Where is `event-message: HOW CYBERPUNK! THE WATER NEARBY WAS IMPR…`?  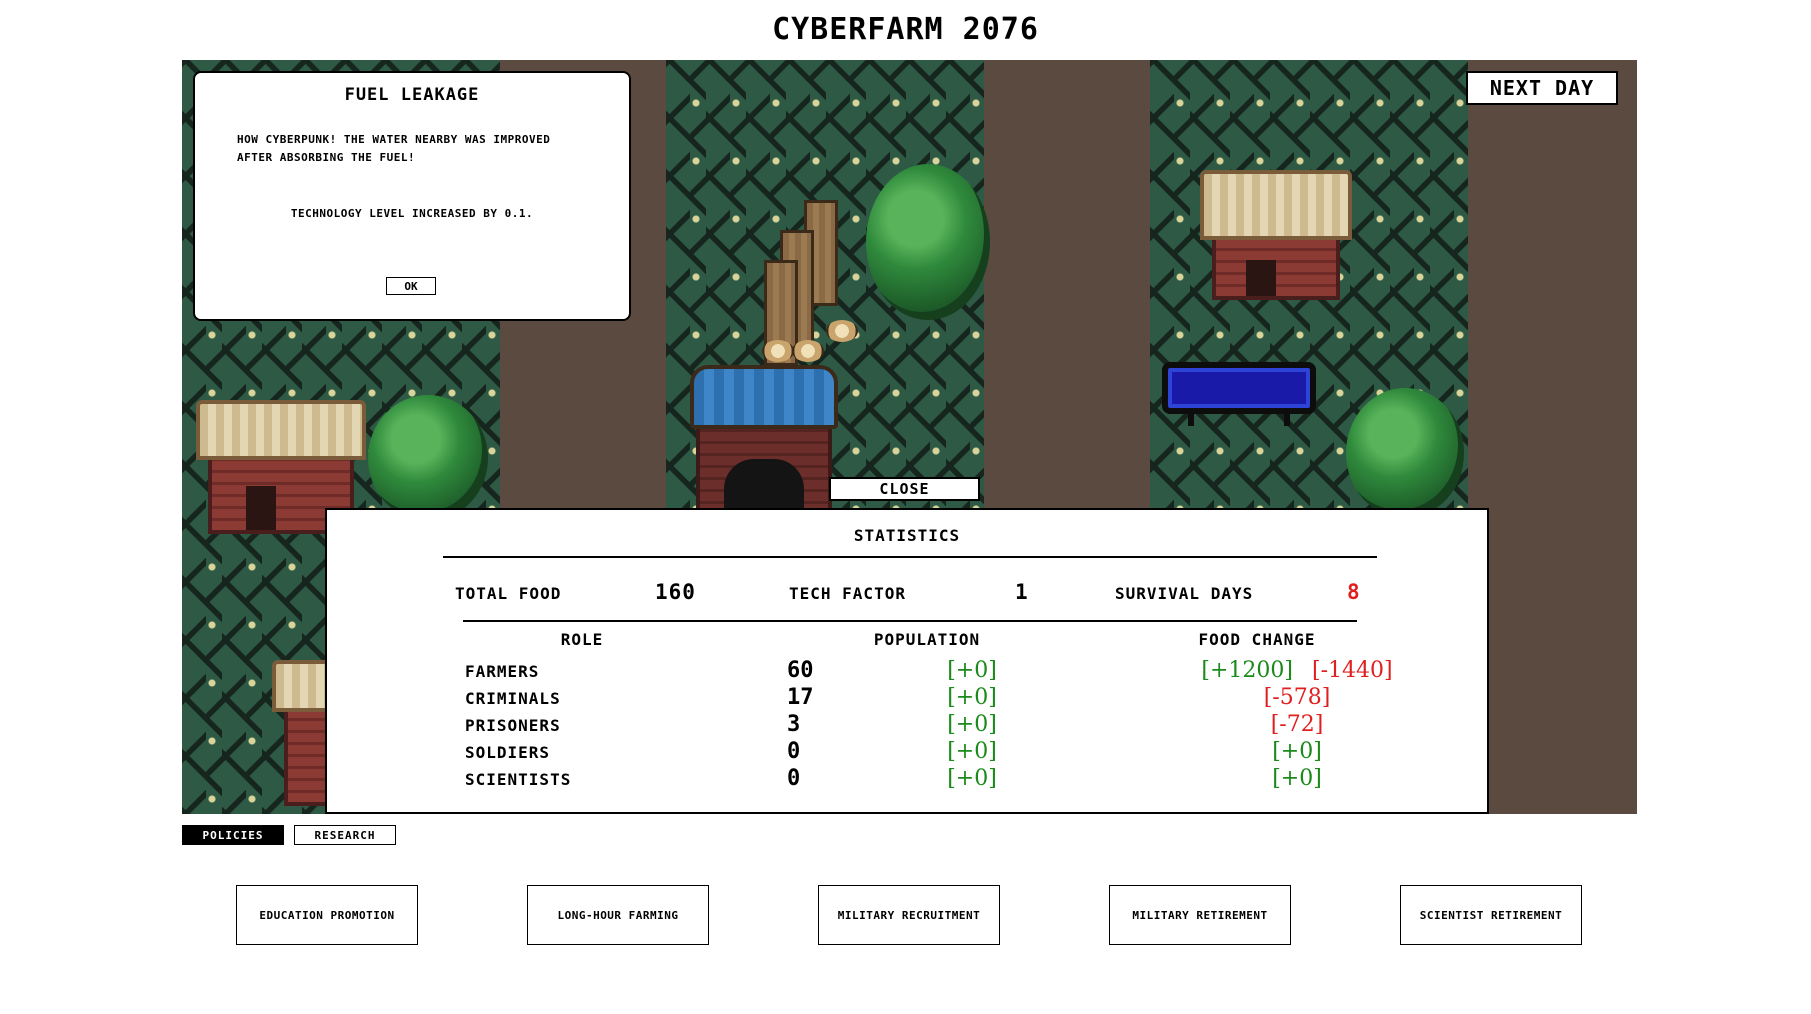
event-message: HOW CYBERPUNK! THE WATER NEARBY WAS IMPR… is located at coordinates (394, 148).